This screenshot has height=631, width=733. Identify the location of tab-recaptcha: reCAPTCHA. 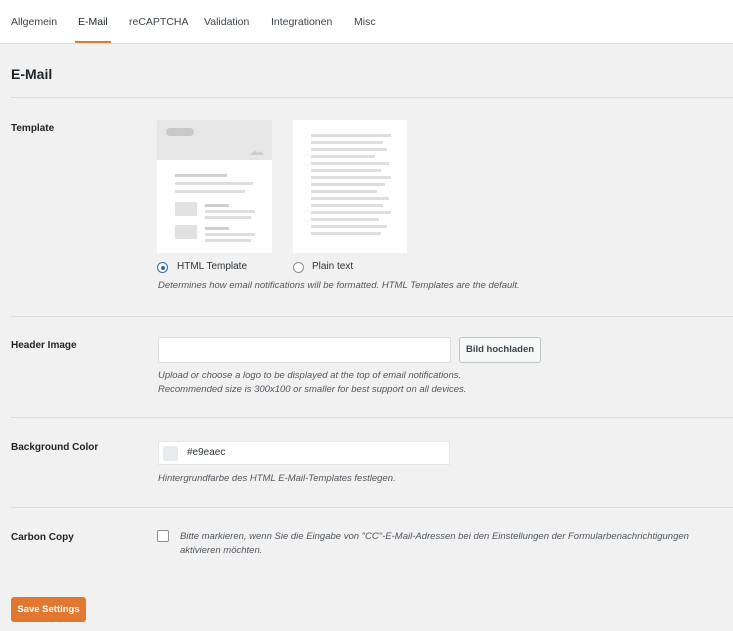
(159, 21).